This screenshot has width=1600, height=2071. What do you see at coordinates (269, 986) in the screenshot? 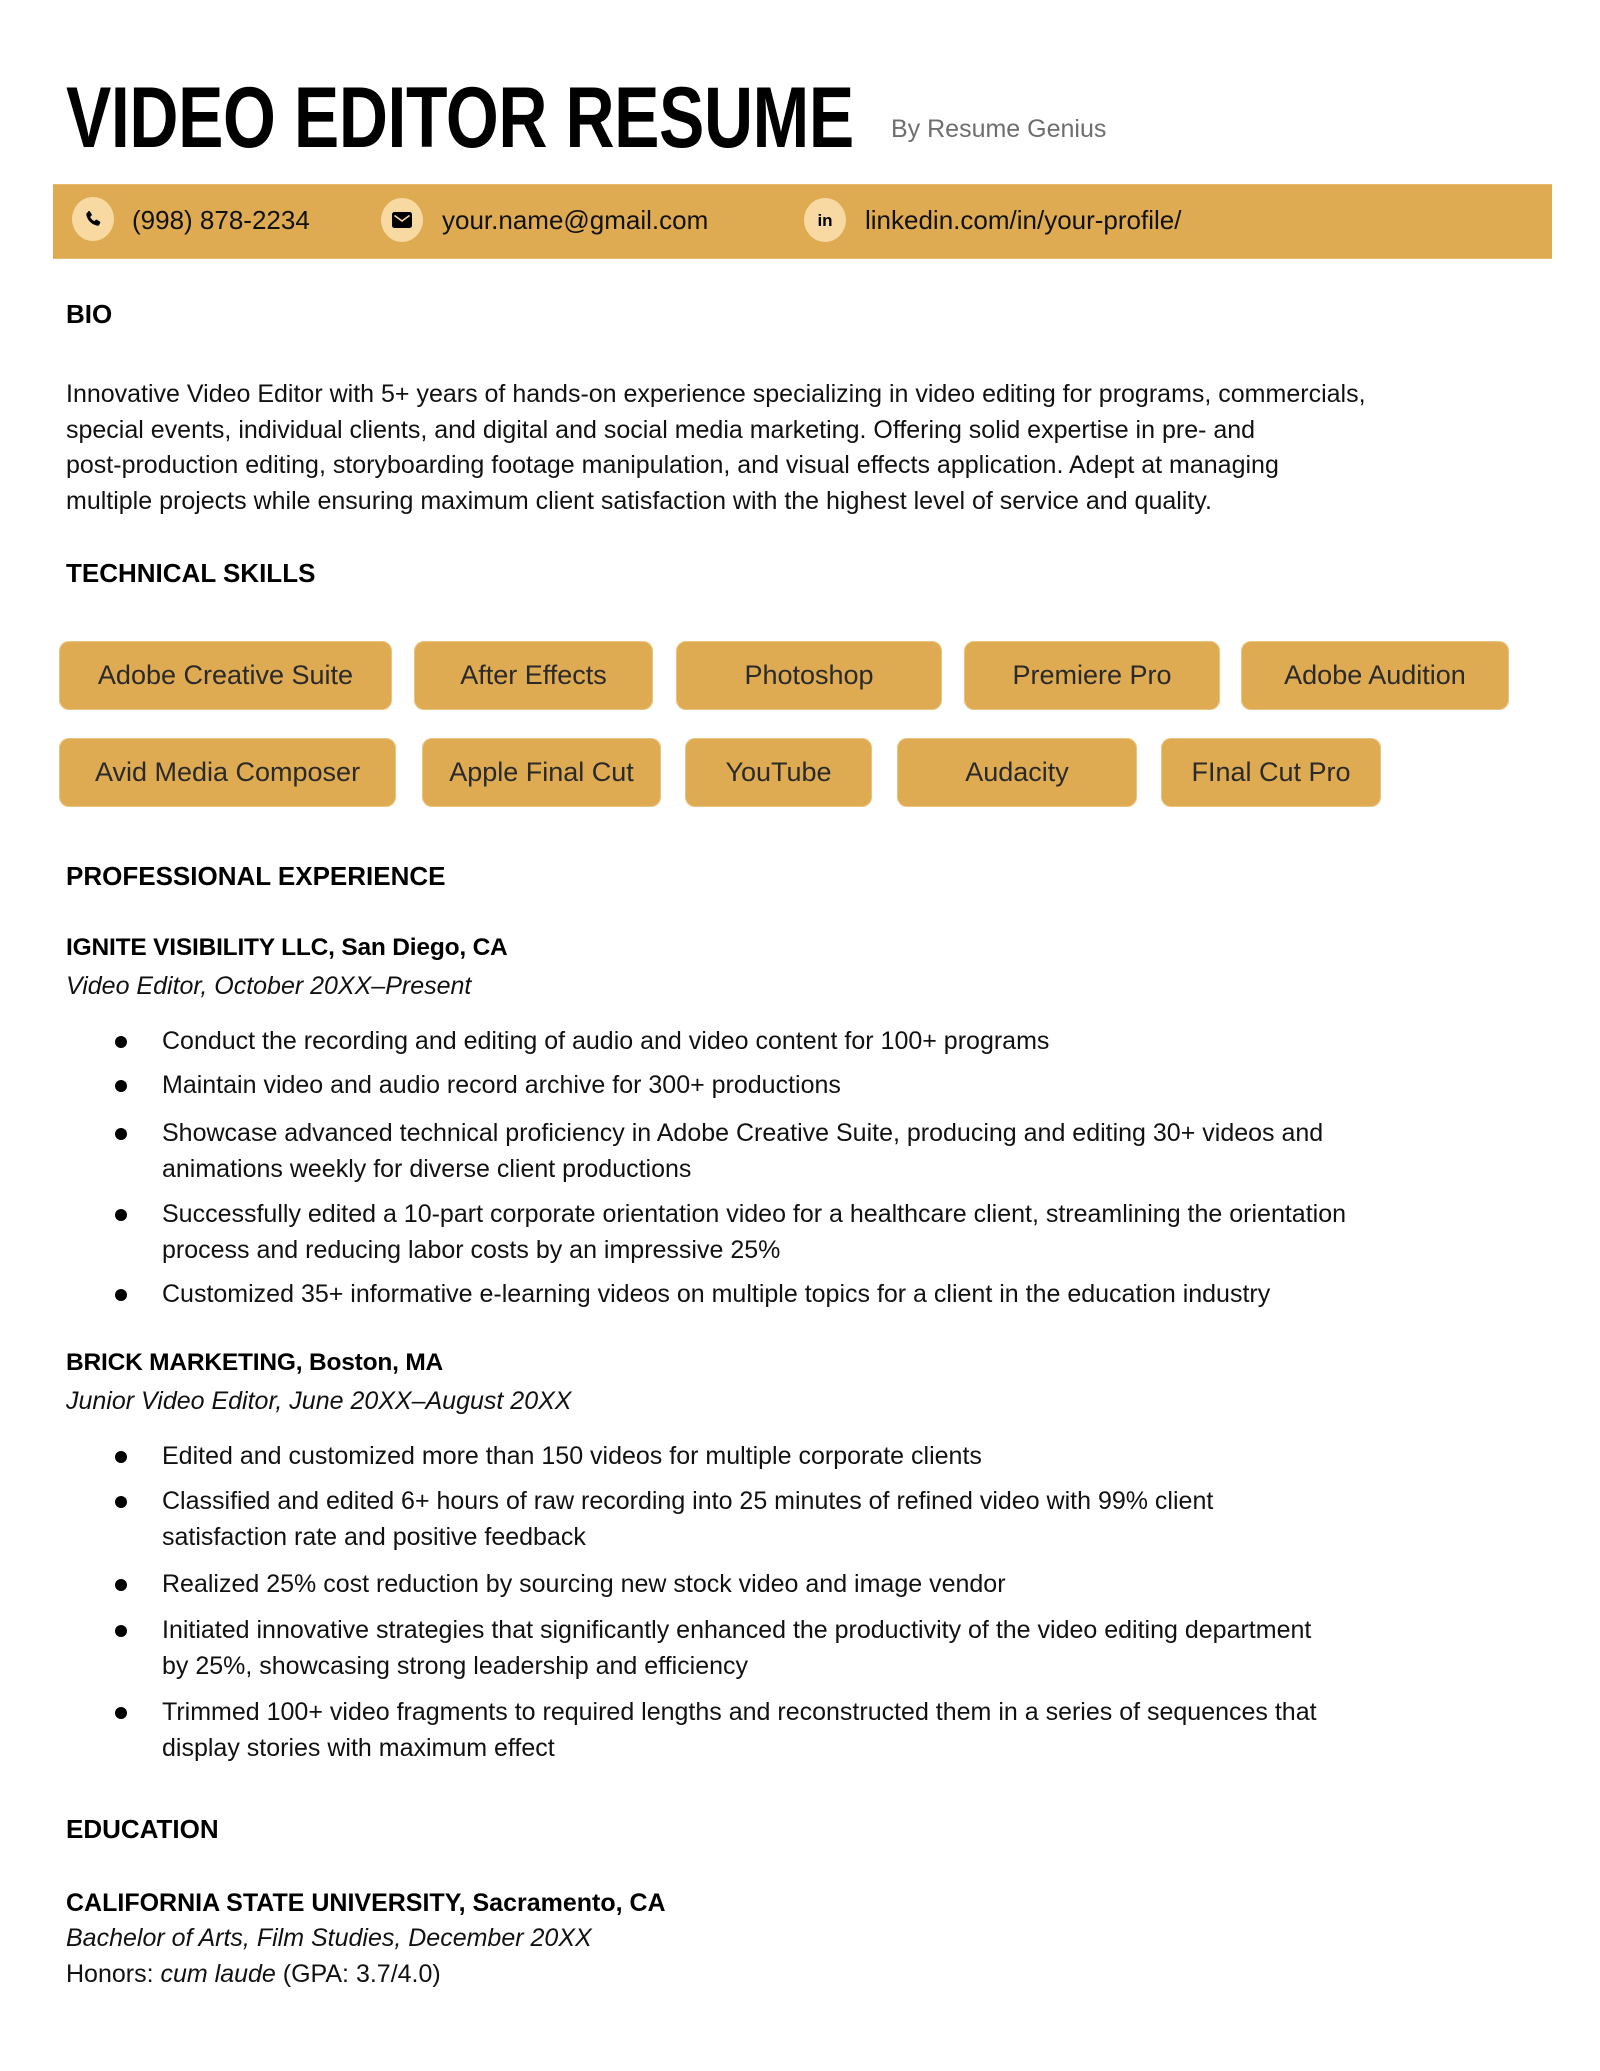
I see `job-role: Video Editor, October 20XX–Present` at bounding box center [269, 986].